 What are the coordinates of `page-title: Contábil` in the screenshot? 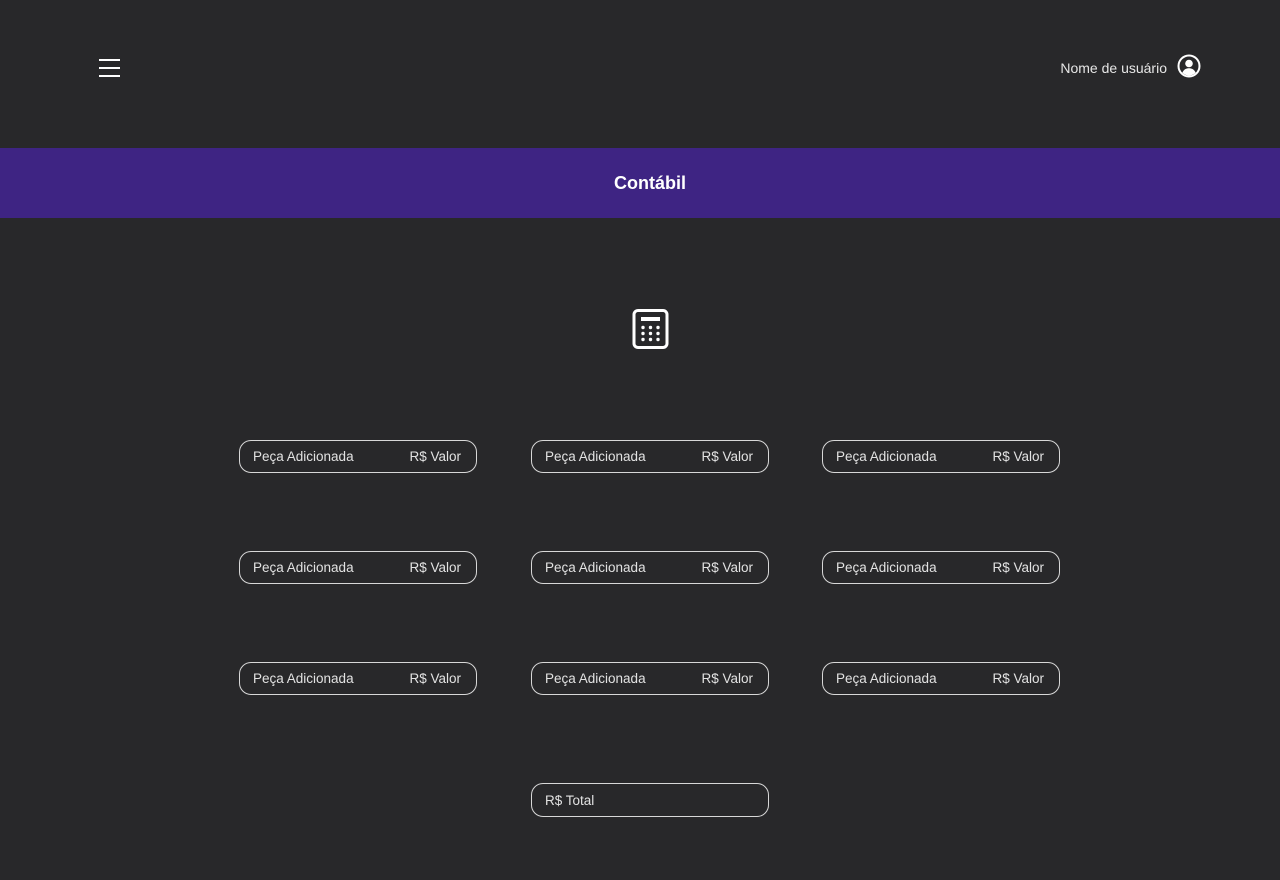 It's located at (650, 182).